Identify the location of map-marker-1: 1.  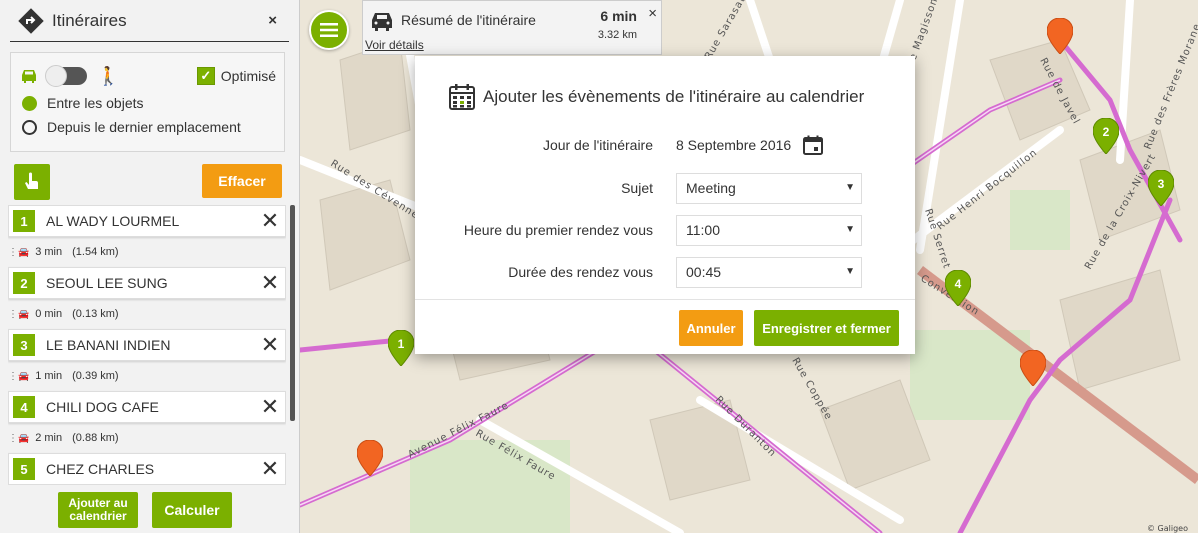
(401, 348).